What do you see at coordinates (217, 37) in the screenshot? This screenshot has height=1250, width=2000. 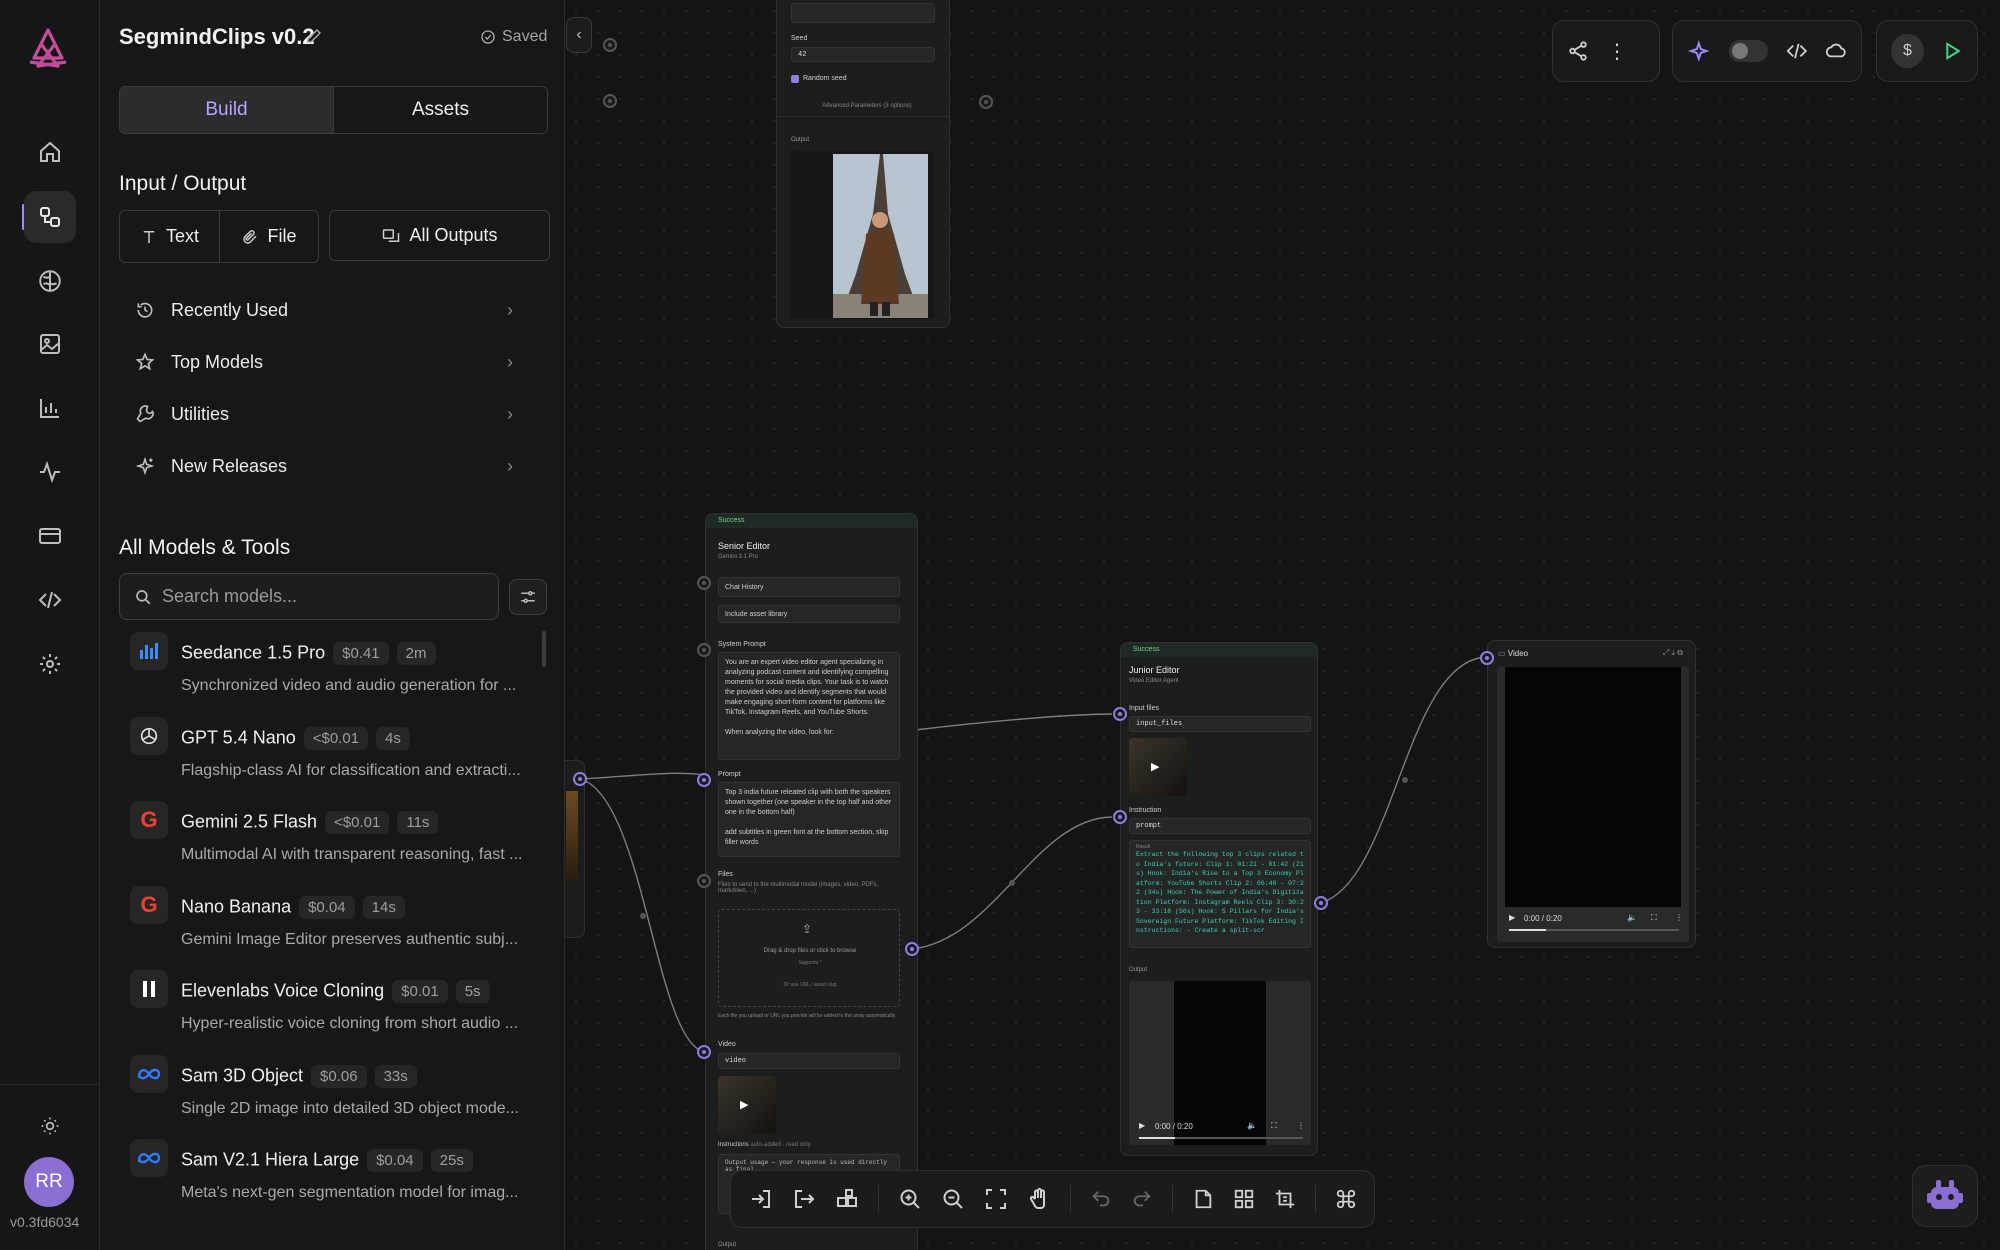 I see `project-title: SegmindClips v0.2` at bounding box center [217, 37].